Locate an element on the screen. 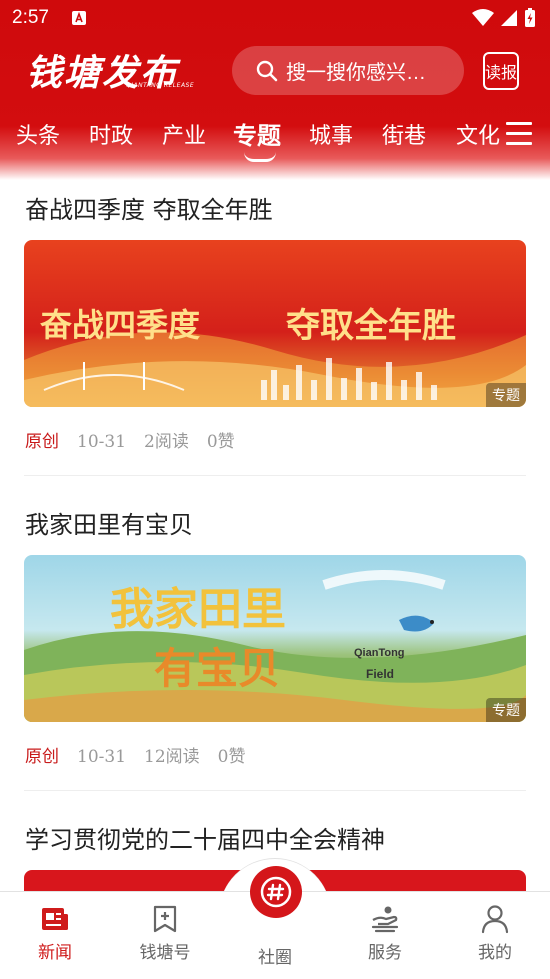 The height and width of the screenshot is (979, 550). search-icon is located at coordinates (267, 71).